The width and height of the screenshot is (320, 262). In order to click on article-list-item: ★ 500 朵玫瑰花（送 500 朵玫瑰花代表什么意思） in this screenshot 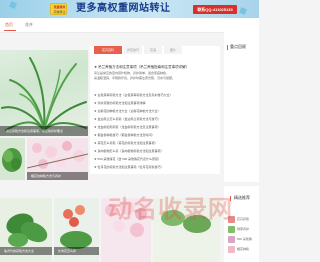, I will do `click(156, 159)`.